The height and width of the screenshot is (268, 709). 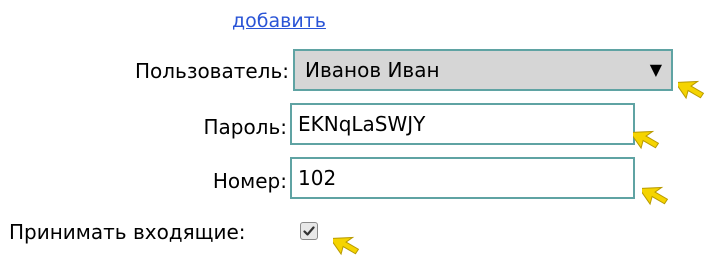 What do you see at coordinates (211, 71) in the screenshot?
I see `user-label: Пользователь:` at bounding box center [211, 71].